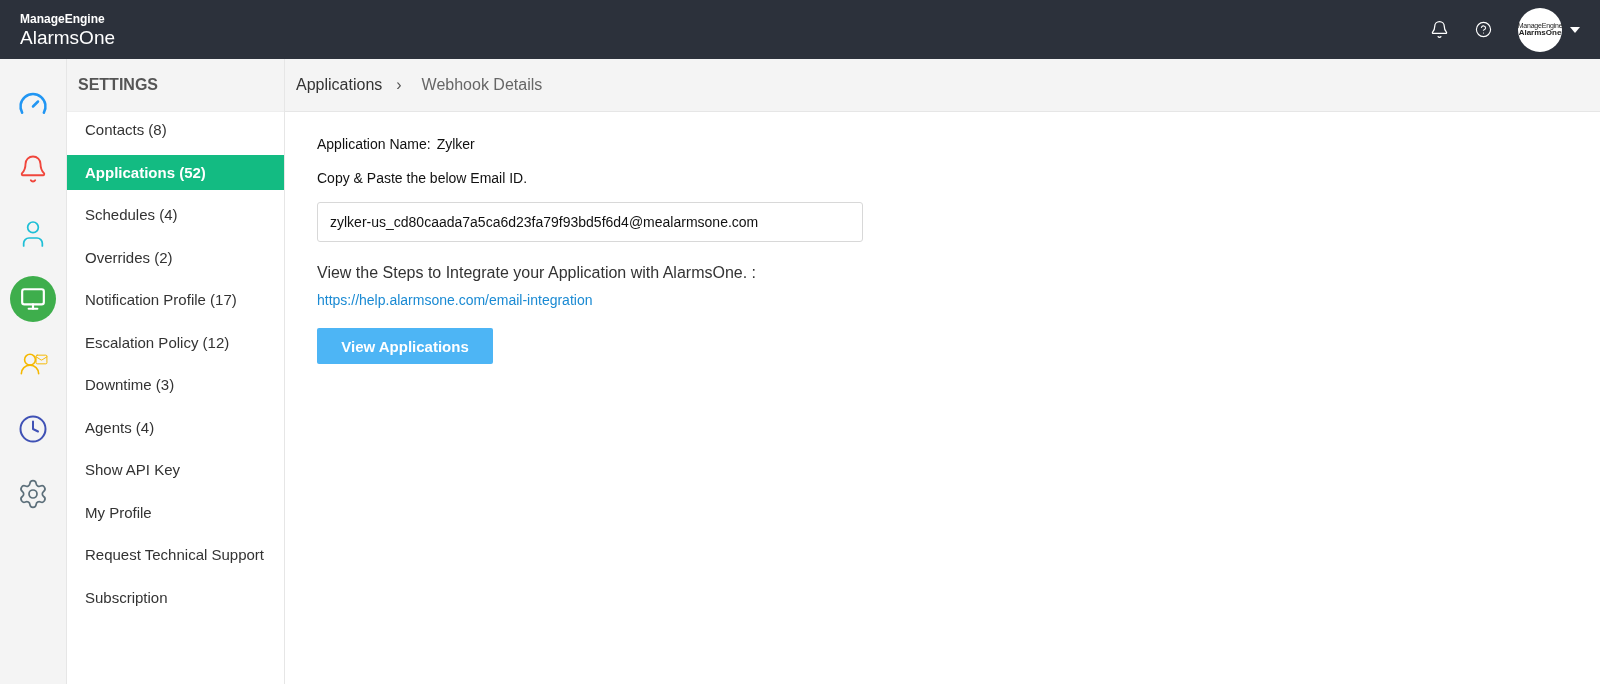 The image size is (1600, 684). What do you see at coordinates (33, 494) in the screenshot?
I see `settings-icon` at bounding box center [33, 494].